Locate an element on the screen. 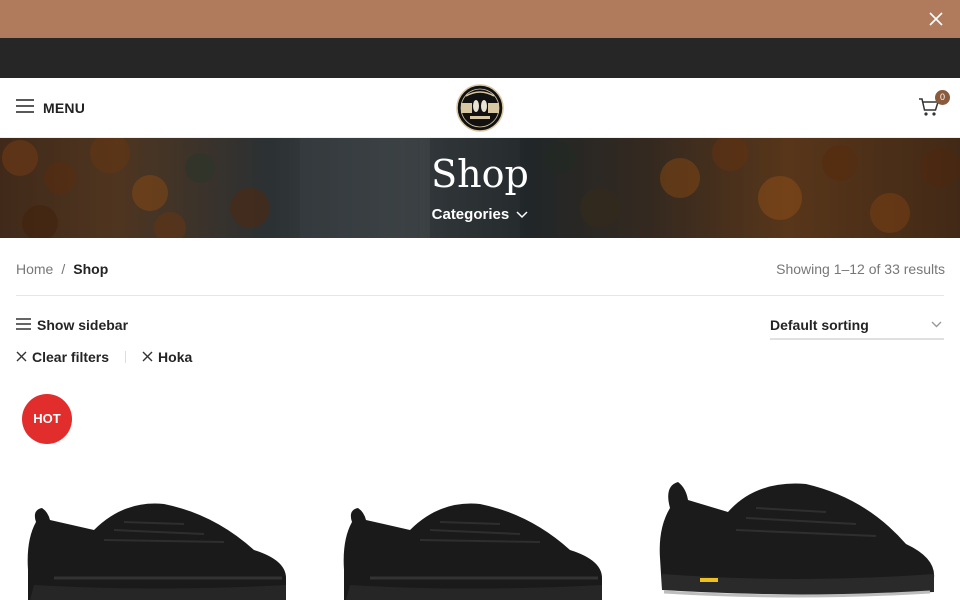 The width and height of the screenshot is (960, 600). site-header: MENU 0 is located at coordinates (480, 108).